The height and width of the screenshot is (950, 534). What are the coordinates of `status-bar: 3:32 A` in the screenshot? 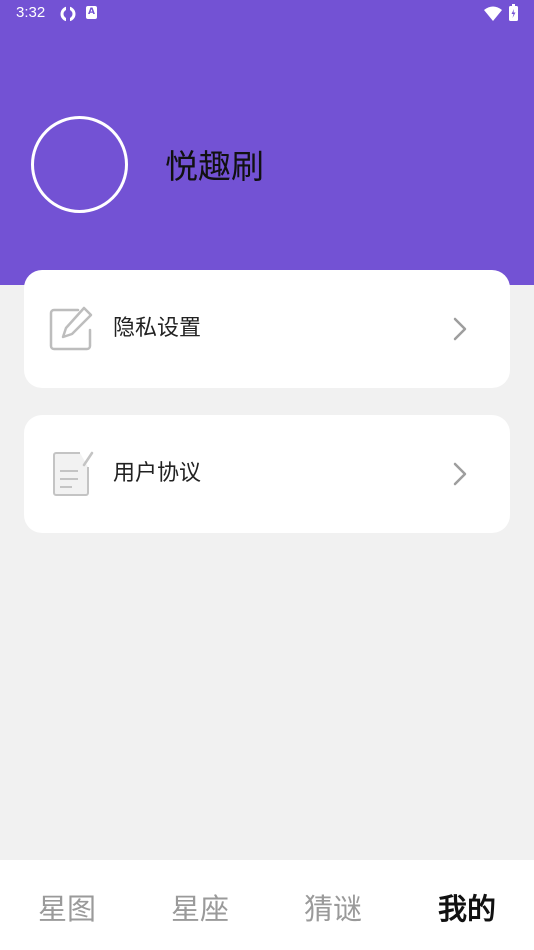 It's located at (267, 14).